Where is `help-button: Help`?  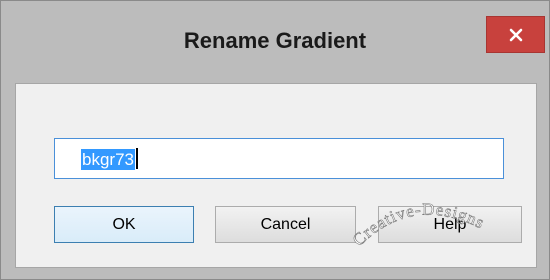 help-button: Help is located at coordinates (450, 224).